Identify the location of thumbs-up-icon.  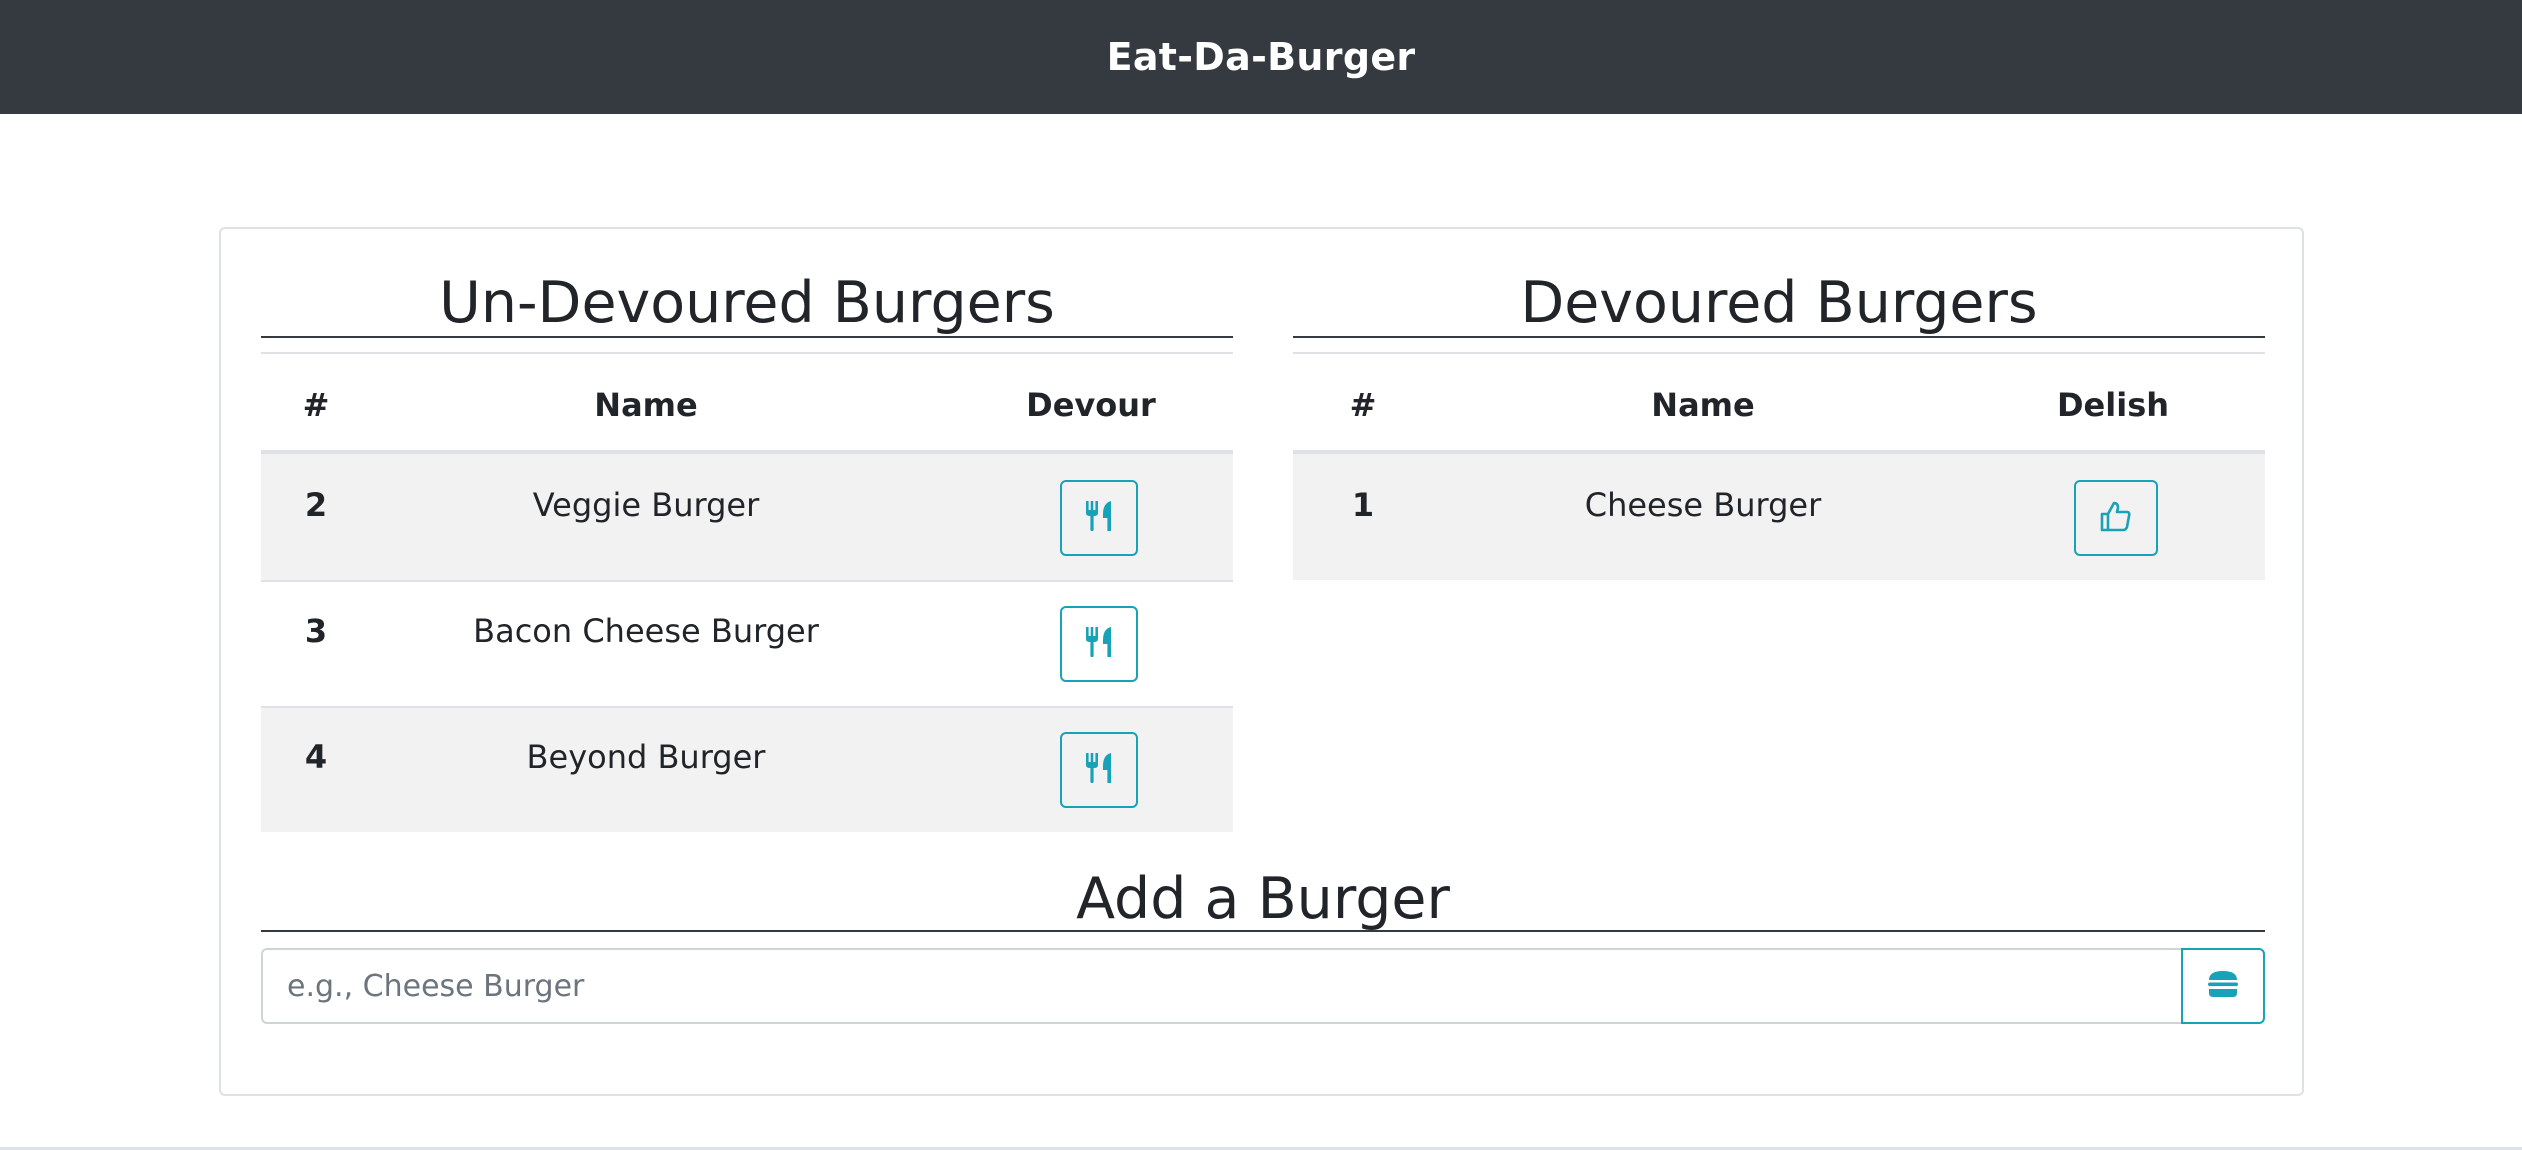
(2116, 518).